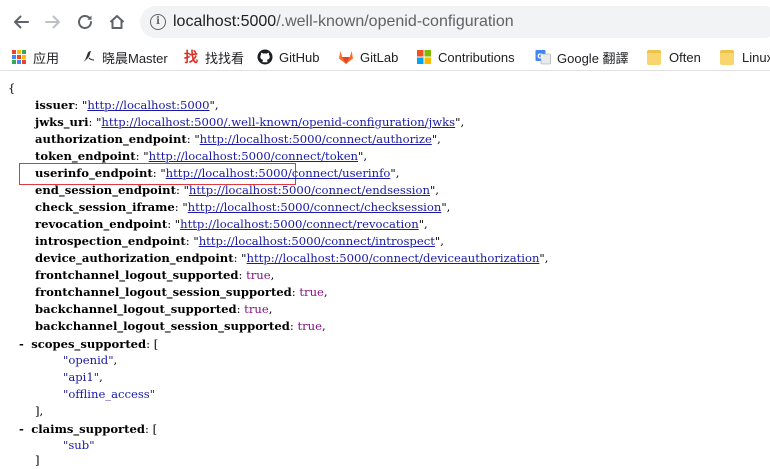 The image size is (770, 469). I want to click on bookmark-folder-linux: Linux, so click(745, 57).